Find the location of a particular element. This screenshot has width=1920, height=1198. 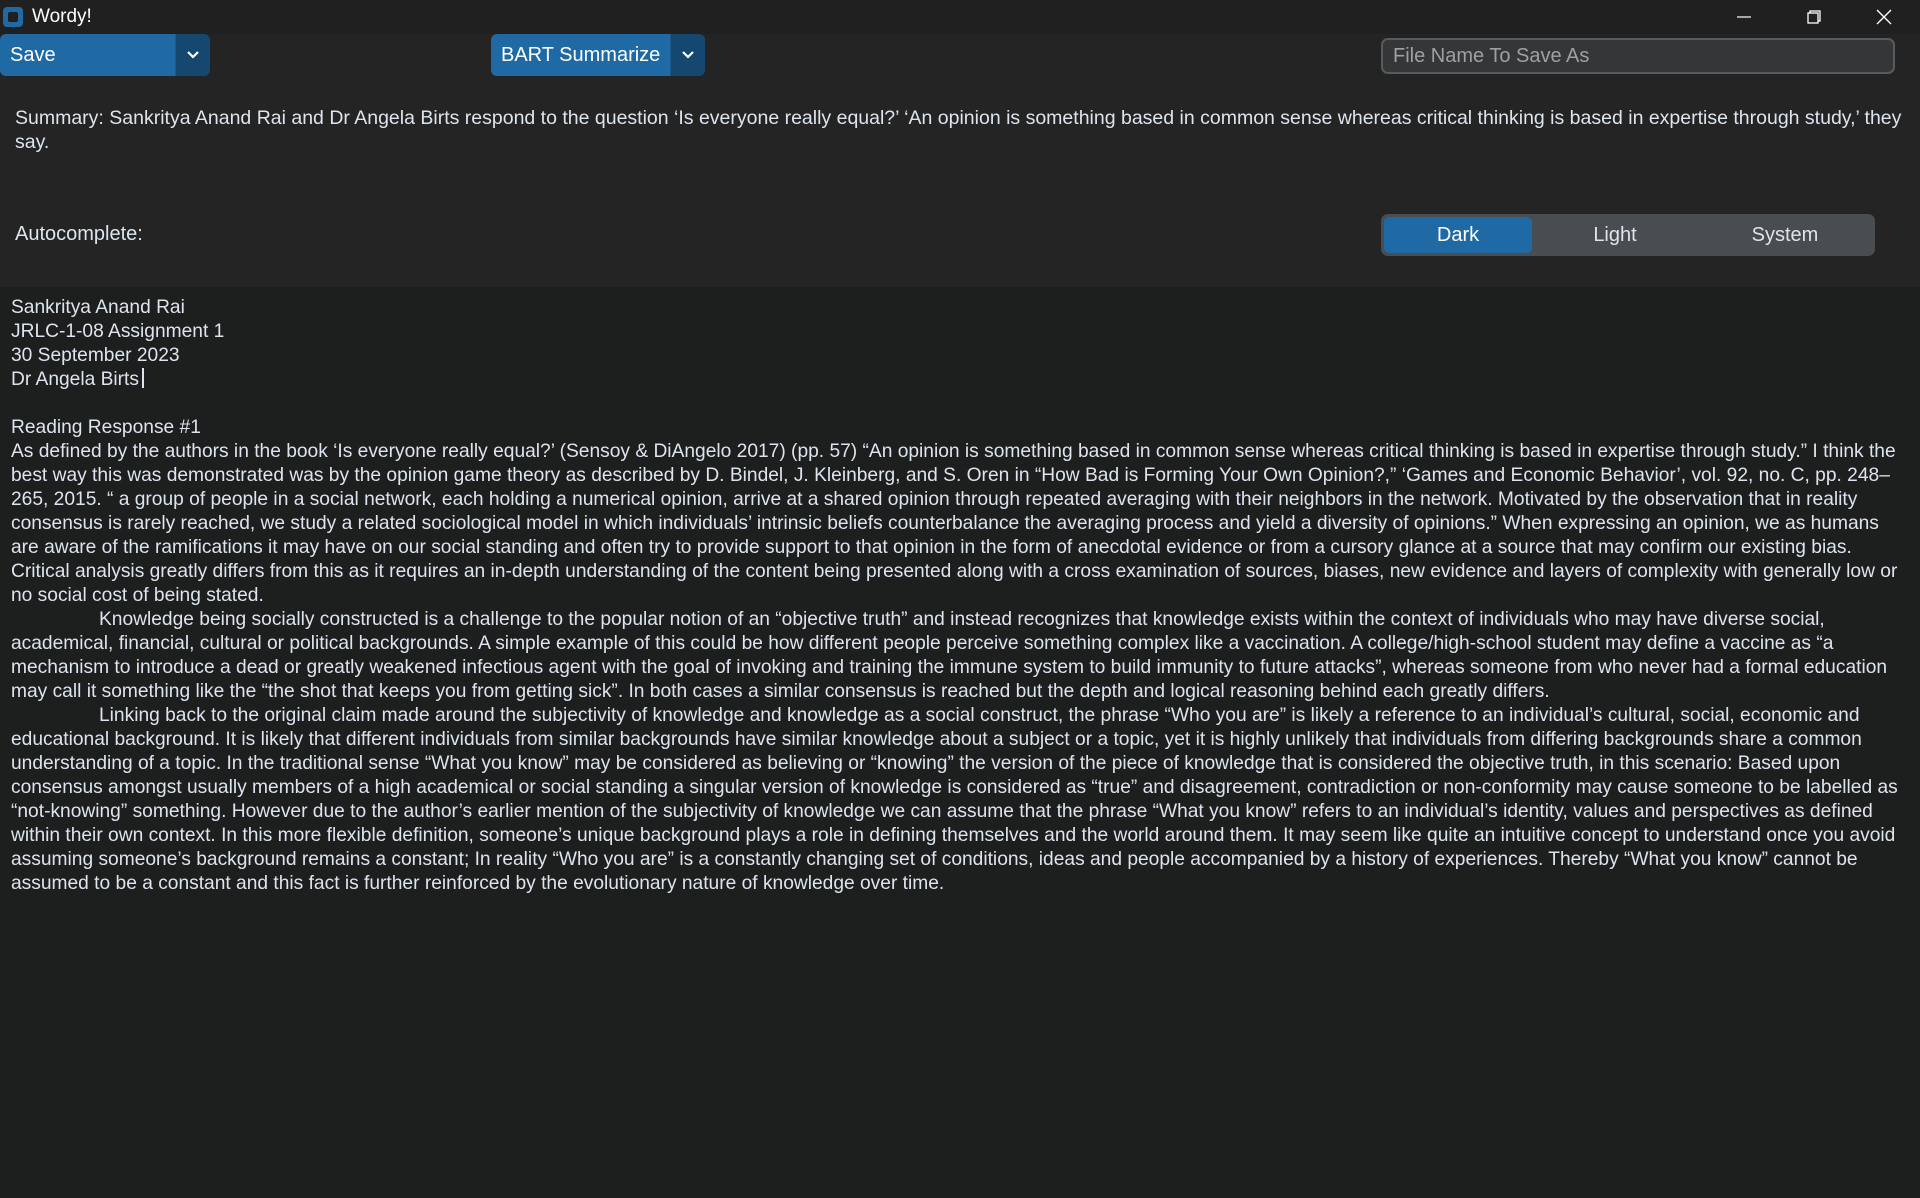

header-line: Sankritya Anand Rai is located at coordinates (98, 307).